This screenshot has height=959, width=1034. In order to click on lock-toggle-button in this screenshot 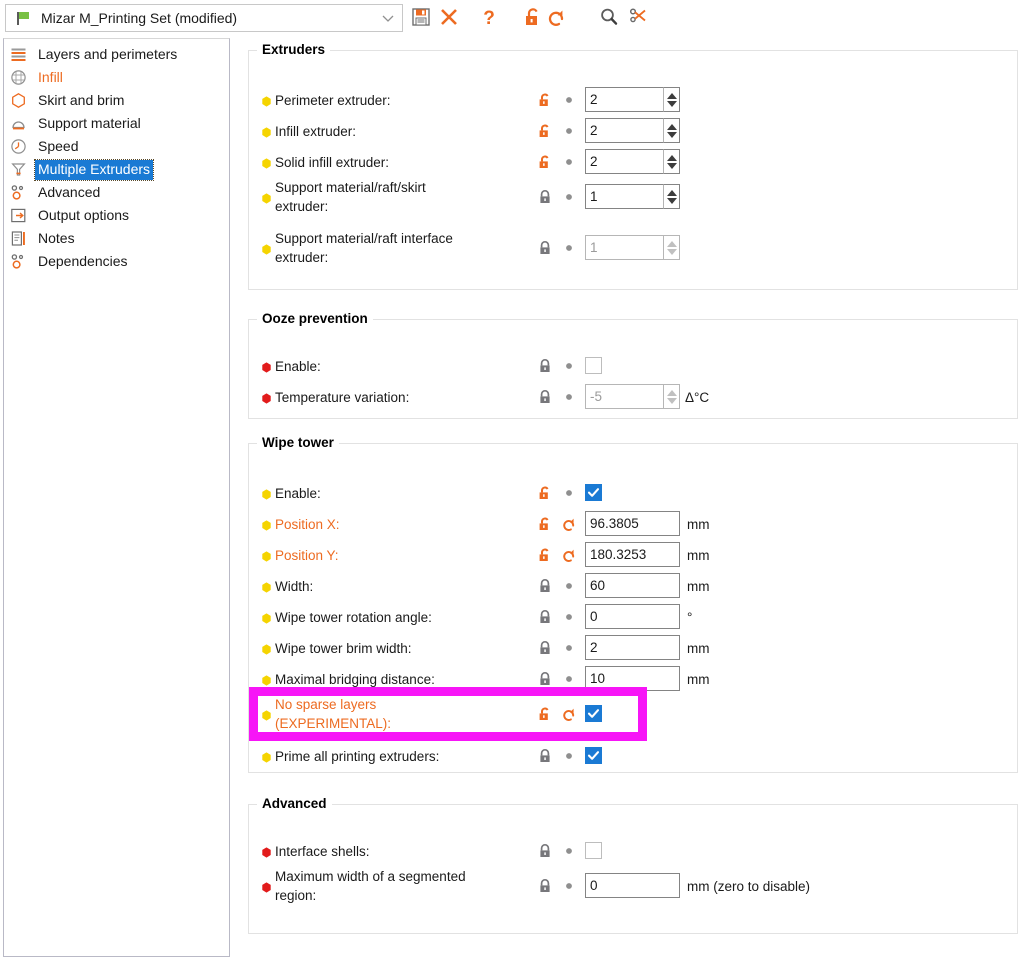, I will do `click(533, 17)`.